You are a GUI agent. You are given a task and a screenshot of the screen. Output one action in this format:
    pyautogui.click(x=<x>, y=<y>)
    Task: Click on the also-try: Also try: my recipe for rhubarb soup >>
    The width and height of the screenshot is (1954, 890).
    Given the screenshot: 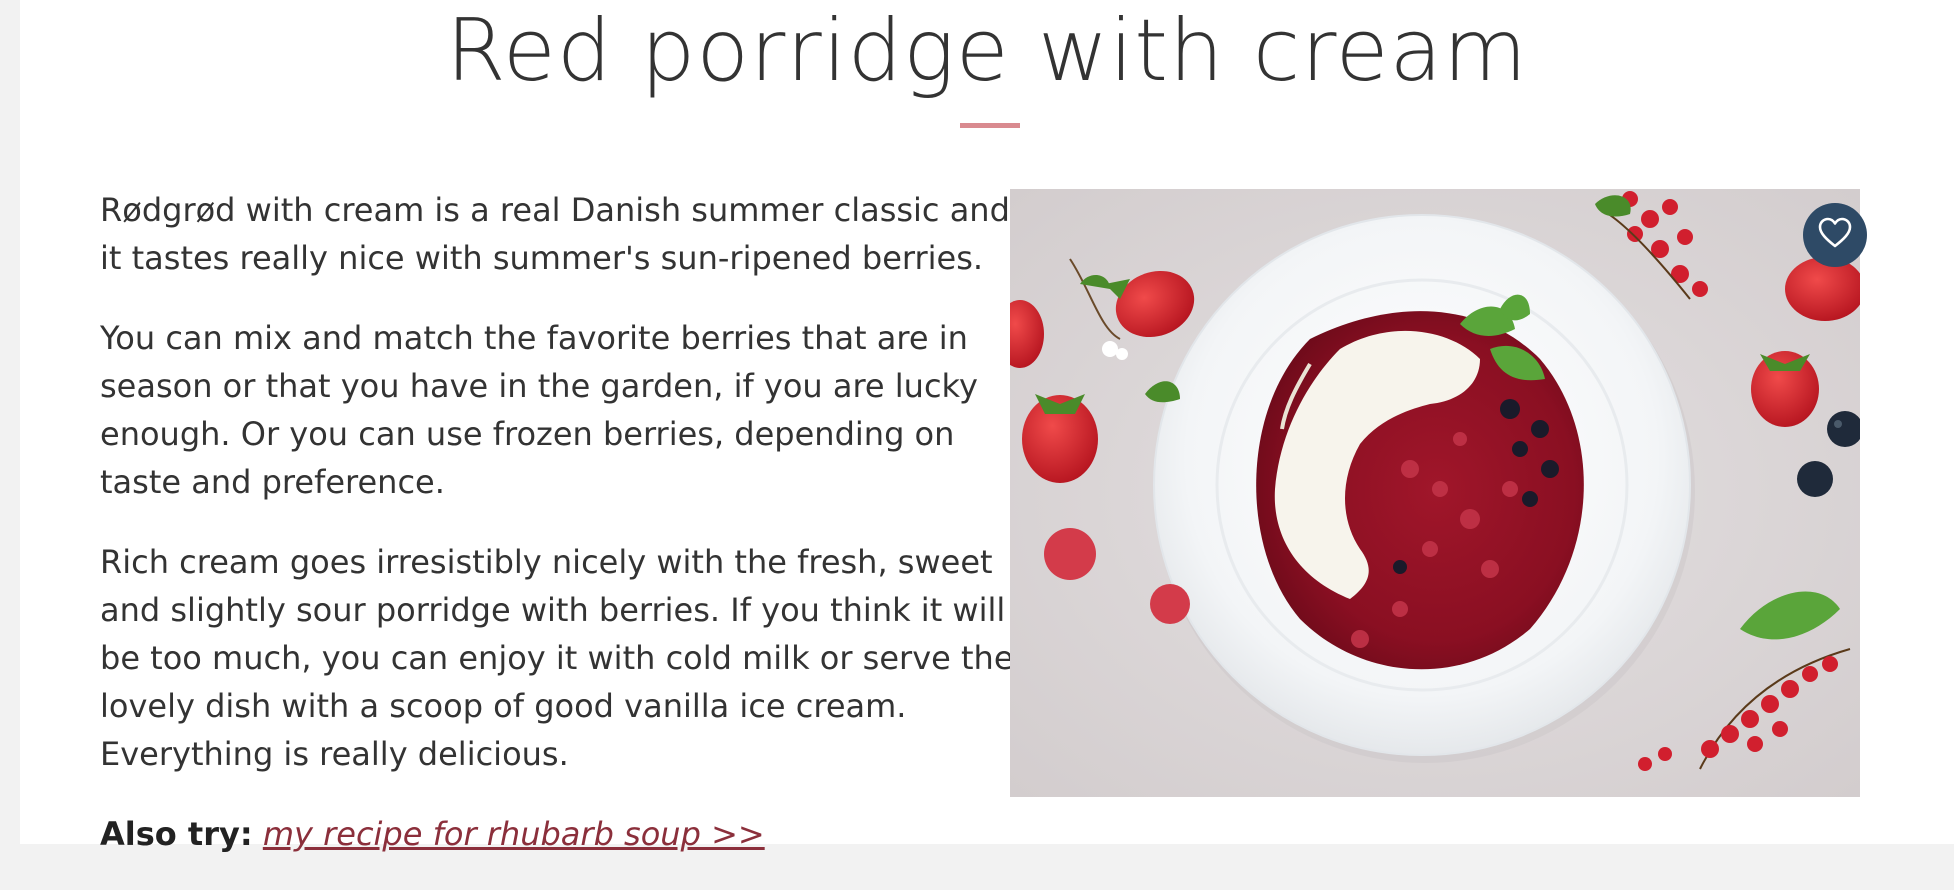 What is the action you would take?
    pyautogui.click(x=560, y=834)
    